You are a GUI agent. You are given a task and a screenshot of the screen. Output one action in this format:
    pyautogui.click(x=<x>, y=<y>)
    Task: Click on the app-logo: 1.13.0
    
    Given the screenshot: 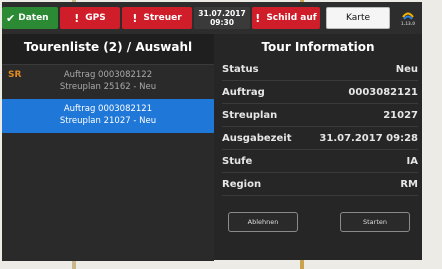 What is the action you would take?
    pyautogui.click(x=408, y=18)
    